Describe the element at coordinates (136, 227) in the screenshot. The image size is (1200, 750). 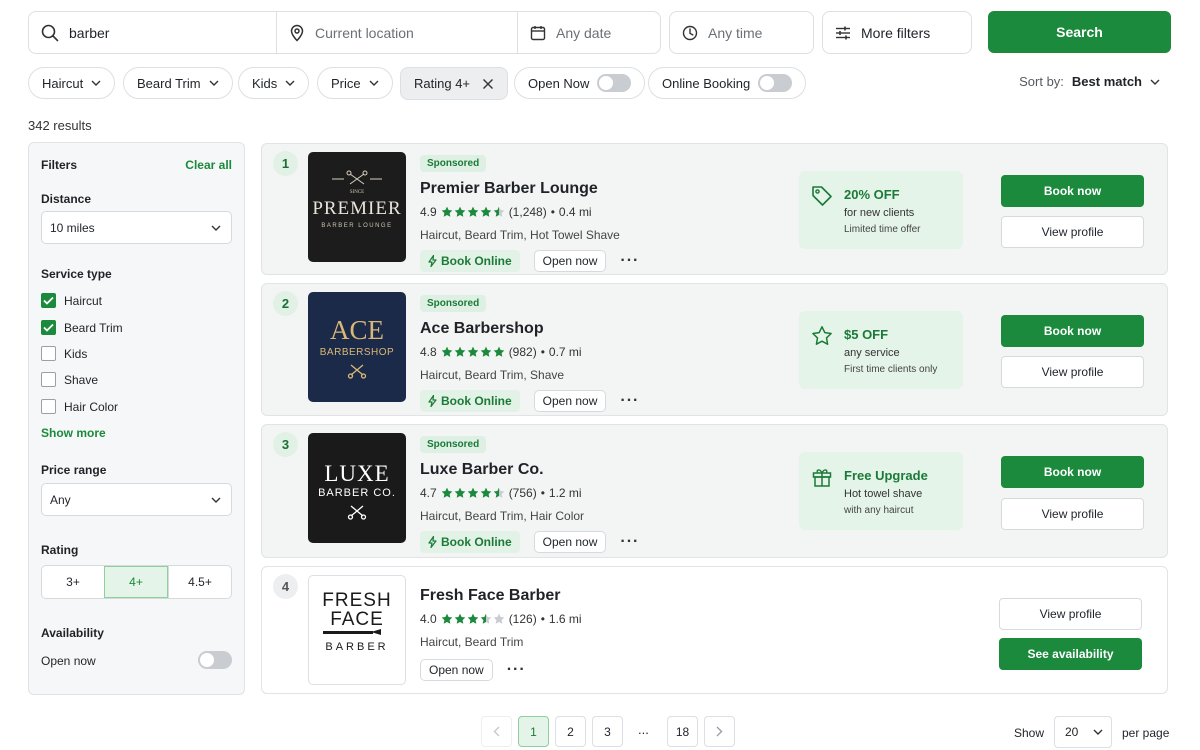
I see `distance-select: 10 miles` at that location.